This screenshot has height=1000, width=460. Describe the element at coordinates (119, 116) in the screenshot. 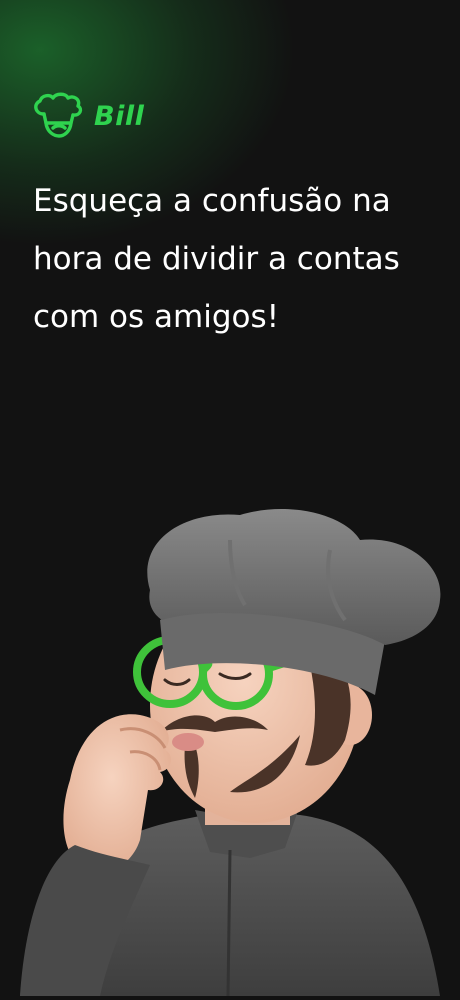

I see `brand-name: Bill` at that location.